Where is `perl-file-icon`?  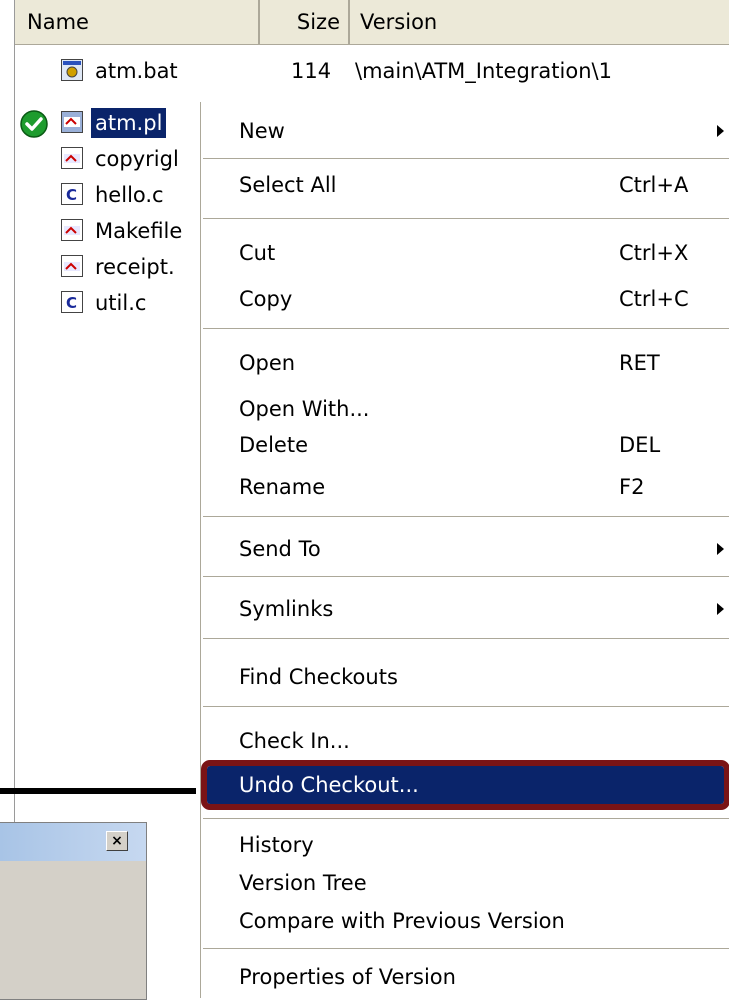
perl-file-icon is located at coordinates (72, 122).